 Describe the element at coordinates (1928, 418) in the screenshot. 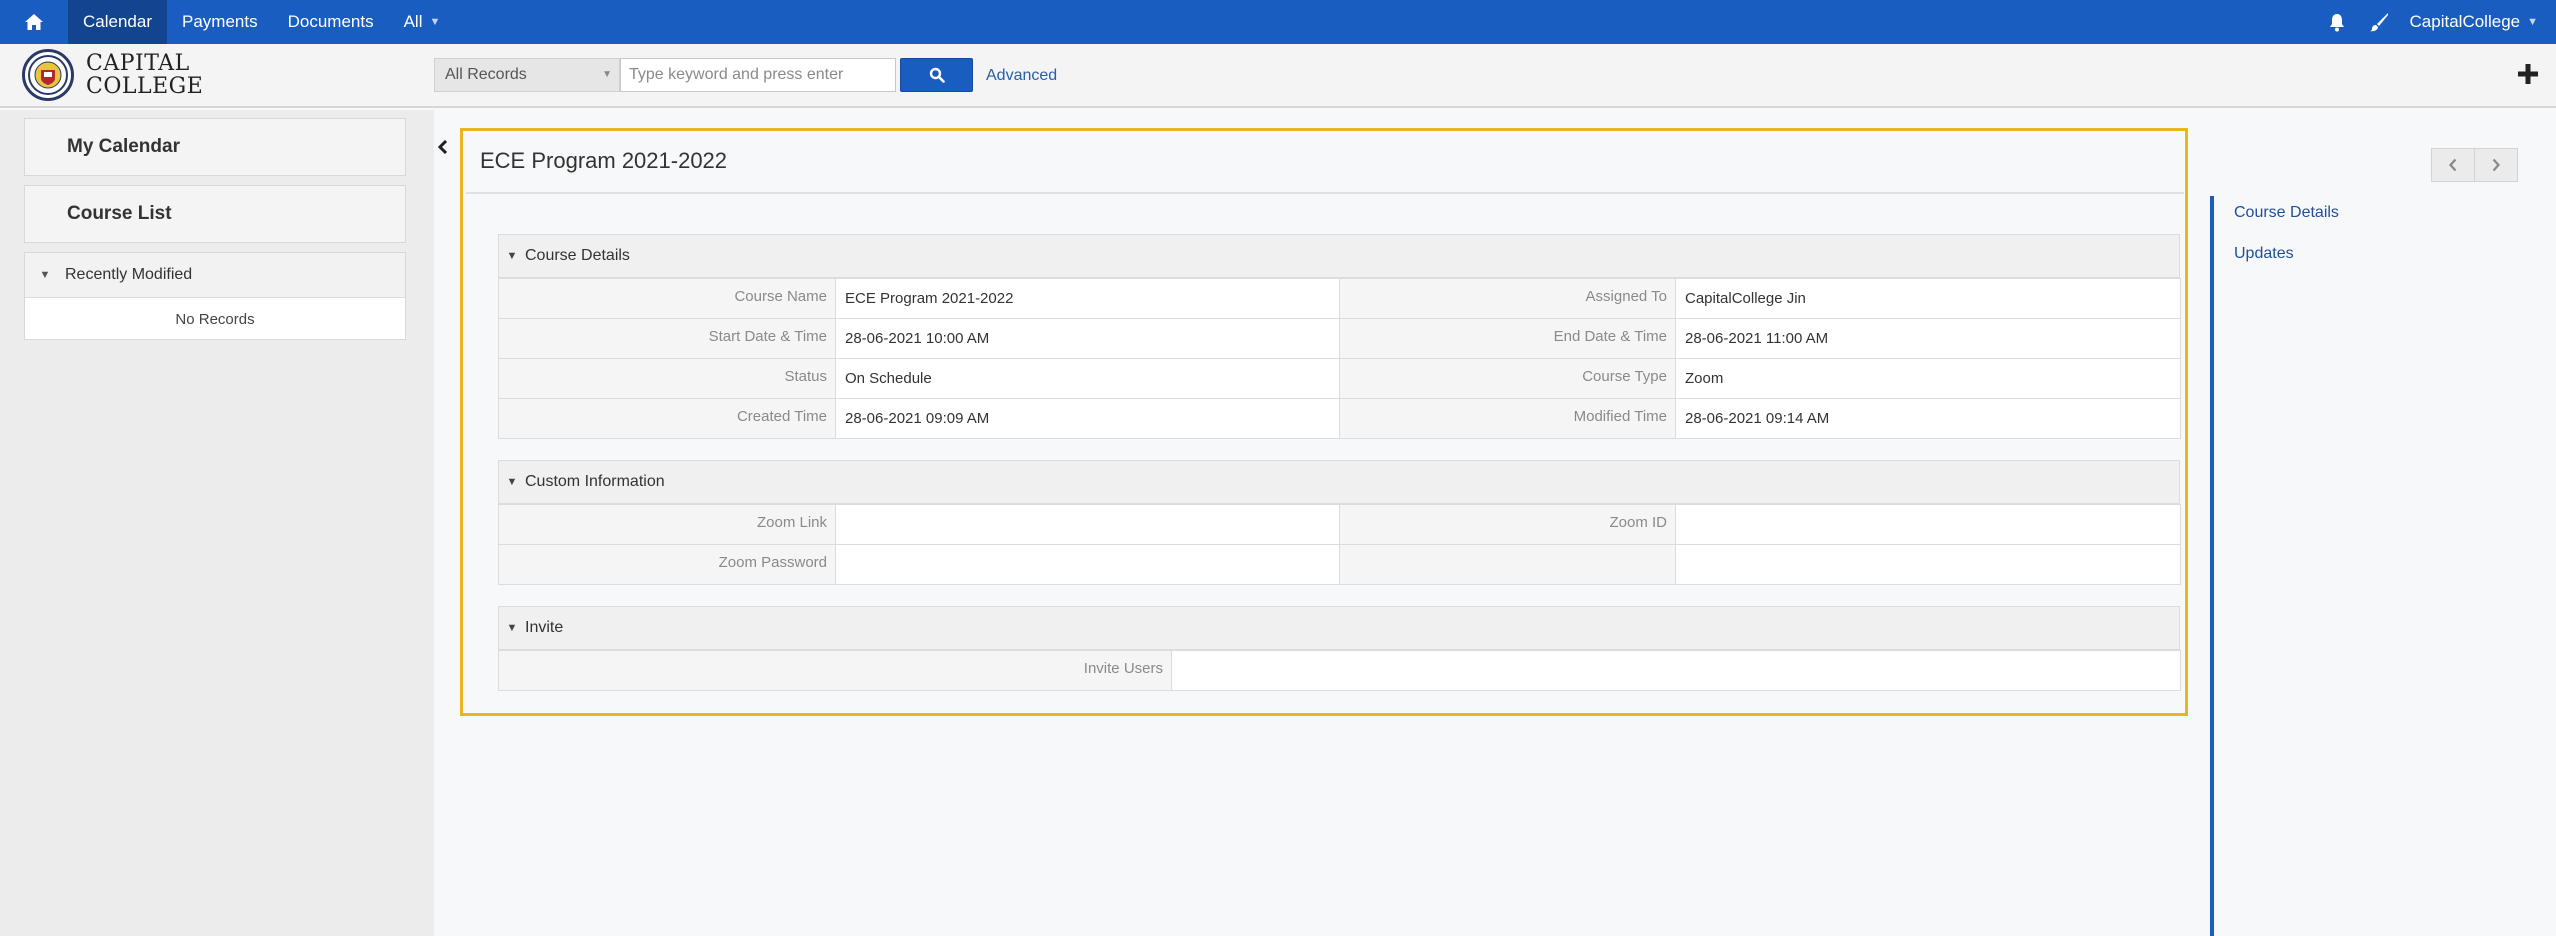

I see `modified-time-value: 28-06-2021 09:14 AM` at that location.